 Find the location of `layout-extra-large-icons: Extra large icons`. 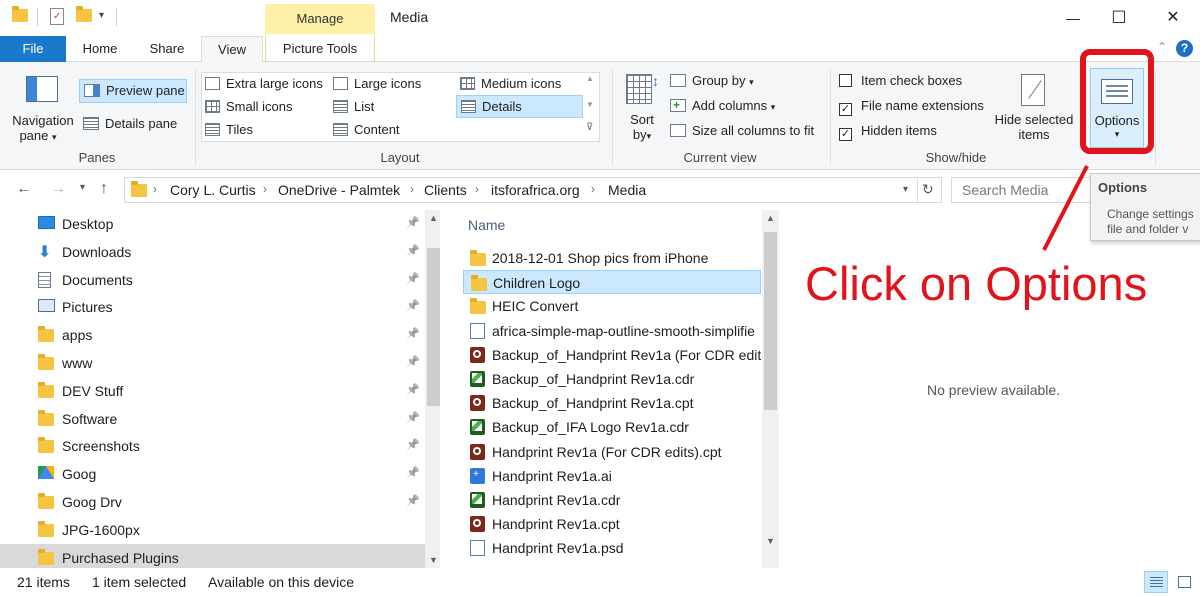

layout-extra-large-icons: Extra large icons is located at coordinates (264, 83).